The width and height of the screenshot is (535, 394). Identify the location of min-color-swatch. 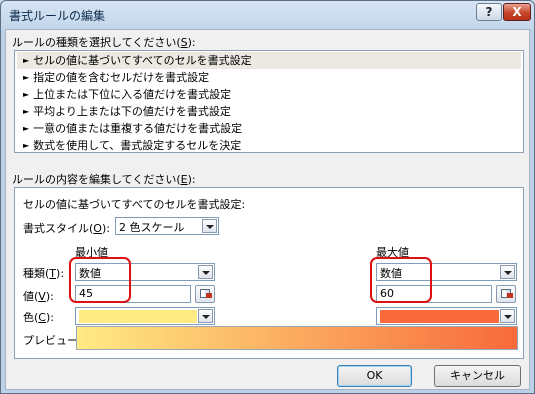
(138, 316).